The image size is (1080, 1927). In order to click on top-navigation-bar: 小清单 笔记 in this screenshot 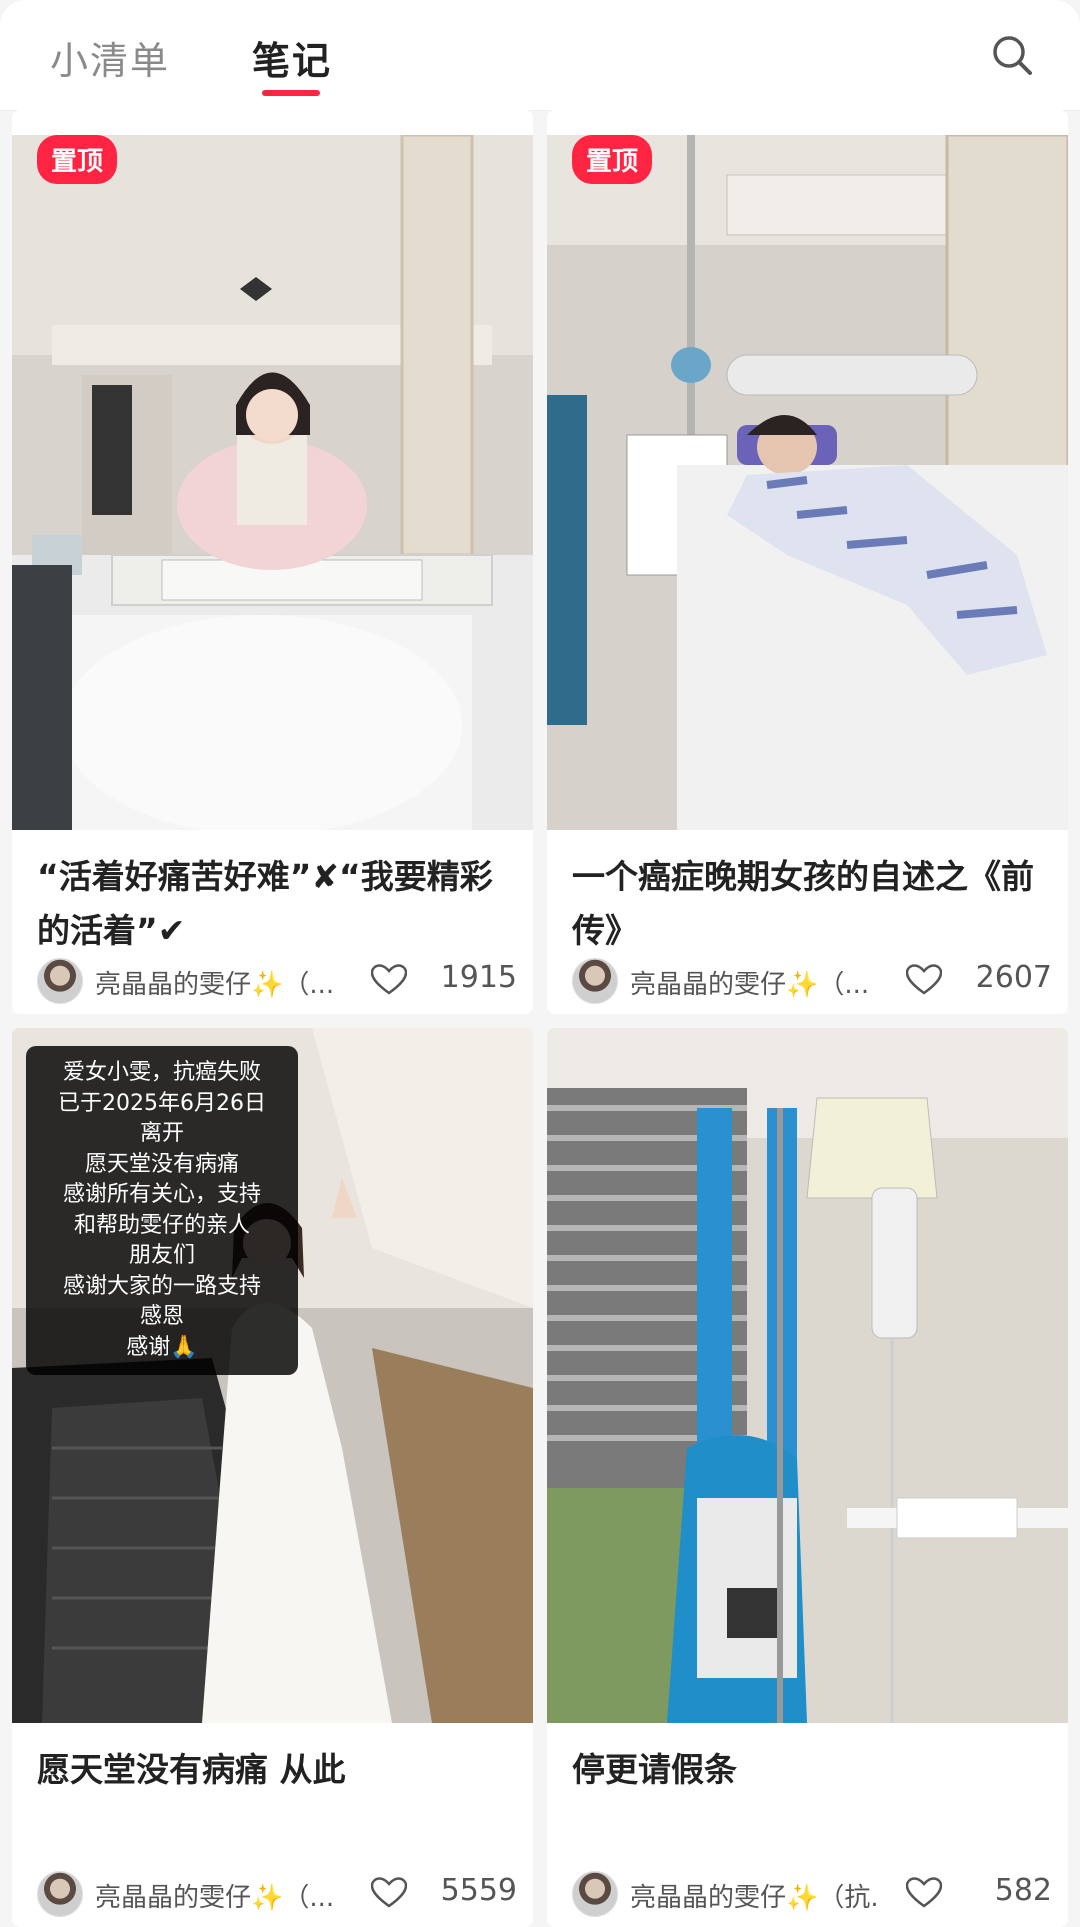, I will do `click(540, 55)`.